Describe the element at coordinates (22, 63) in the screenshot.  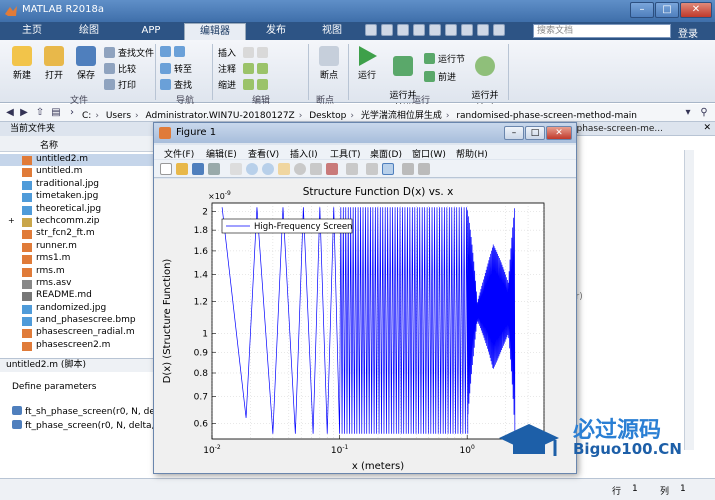
I see `new-button: 新建` at that location.